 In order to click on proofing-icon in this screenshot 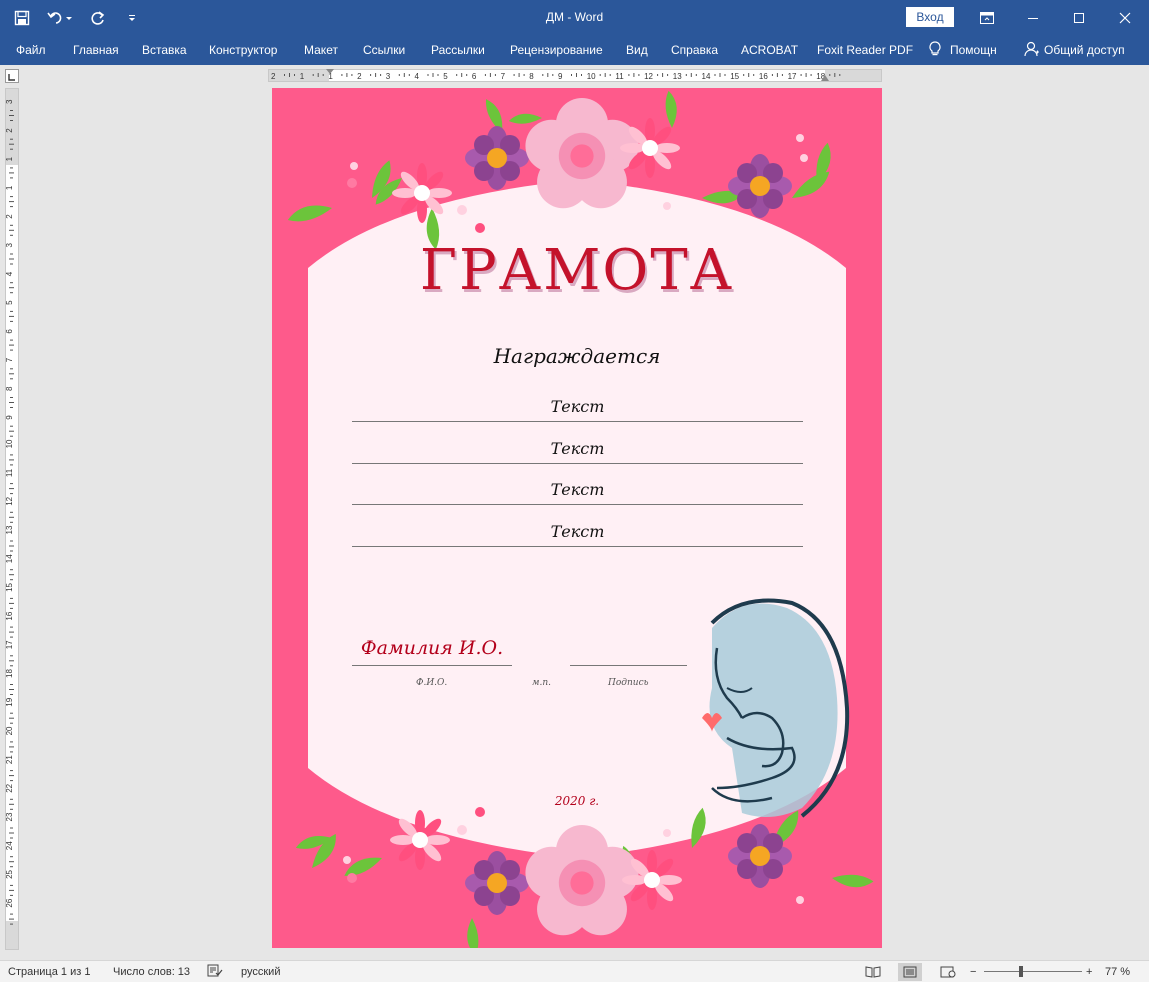, I will do `click(215, 972)`.